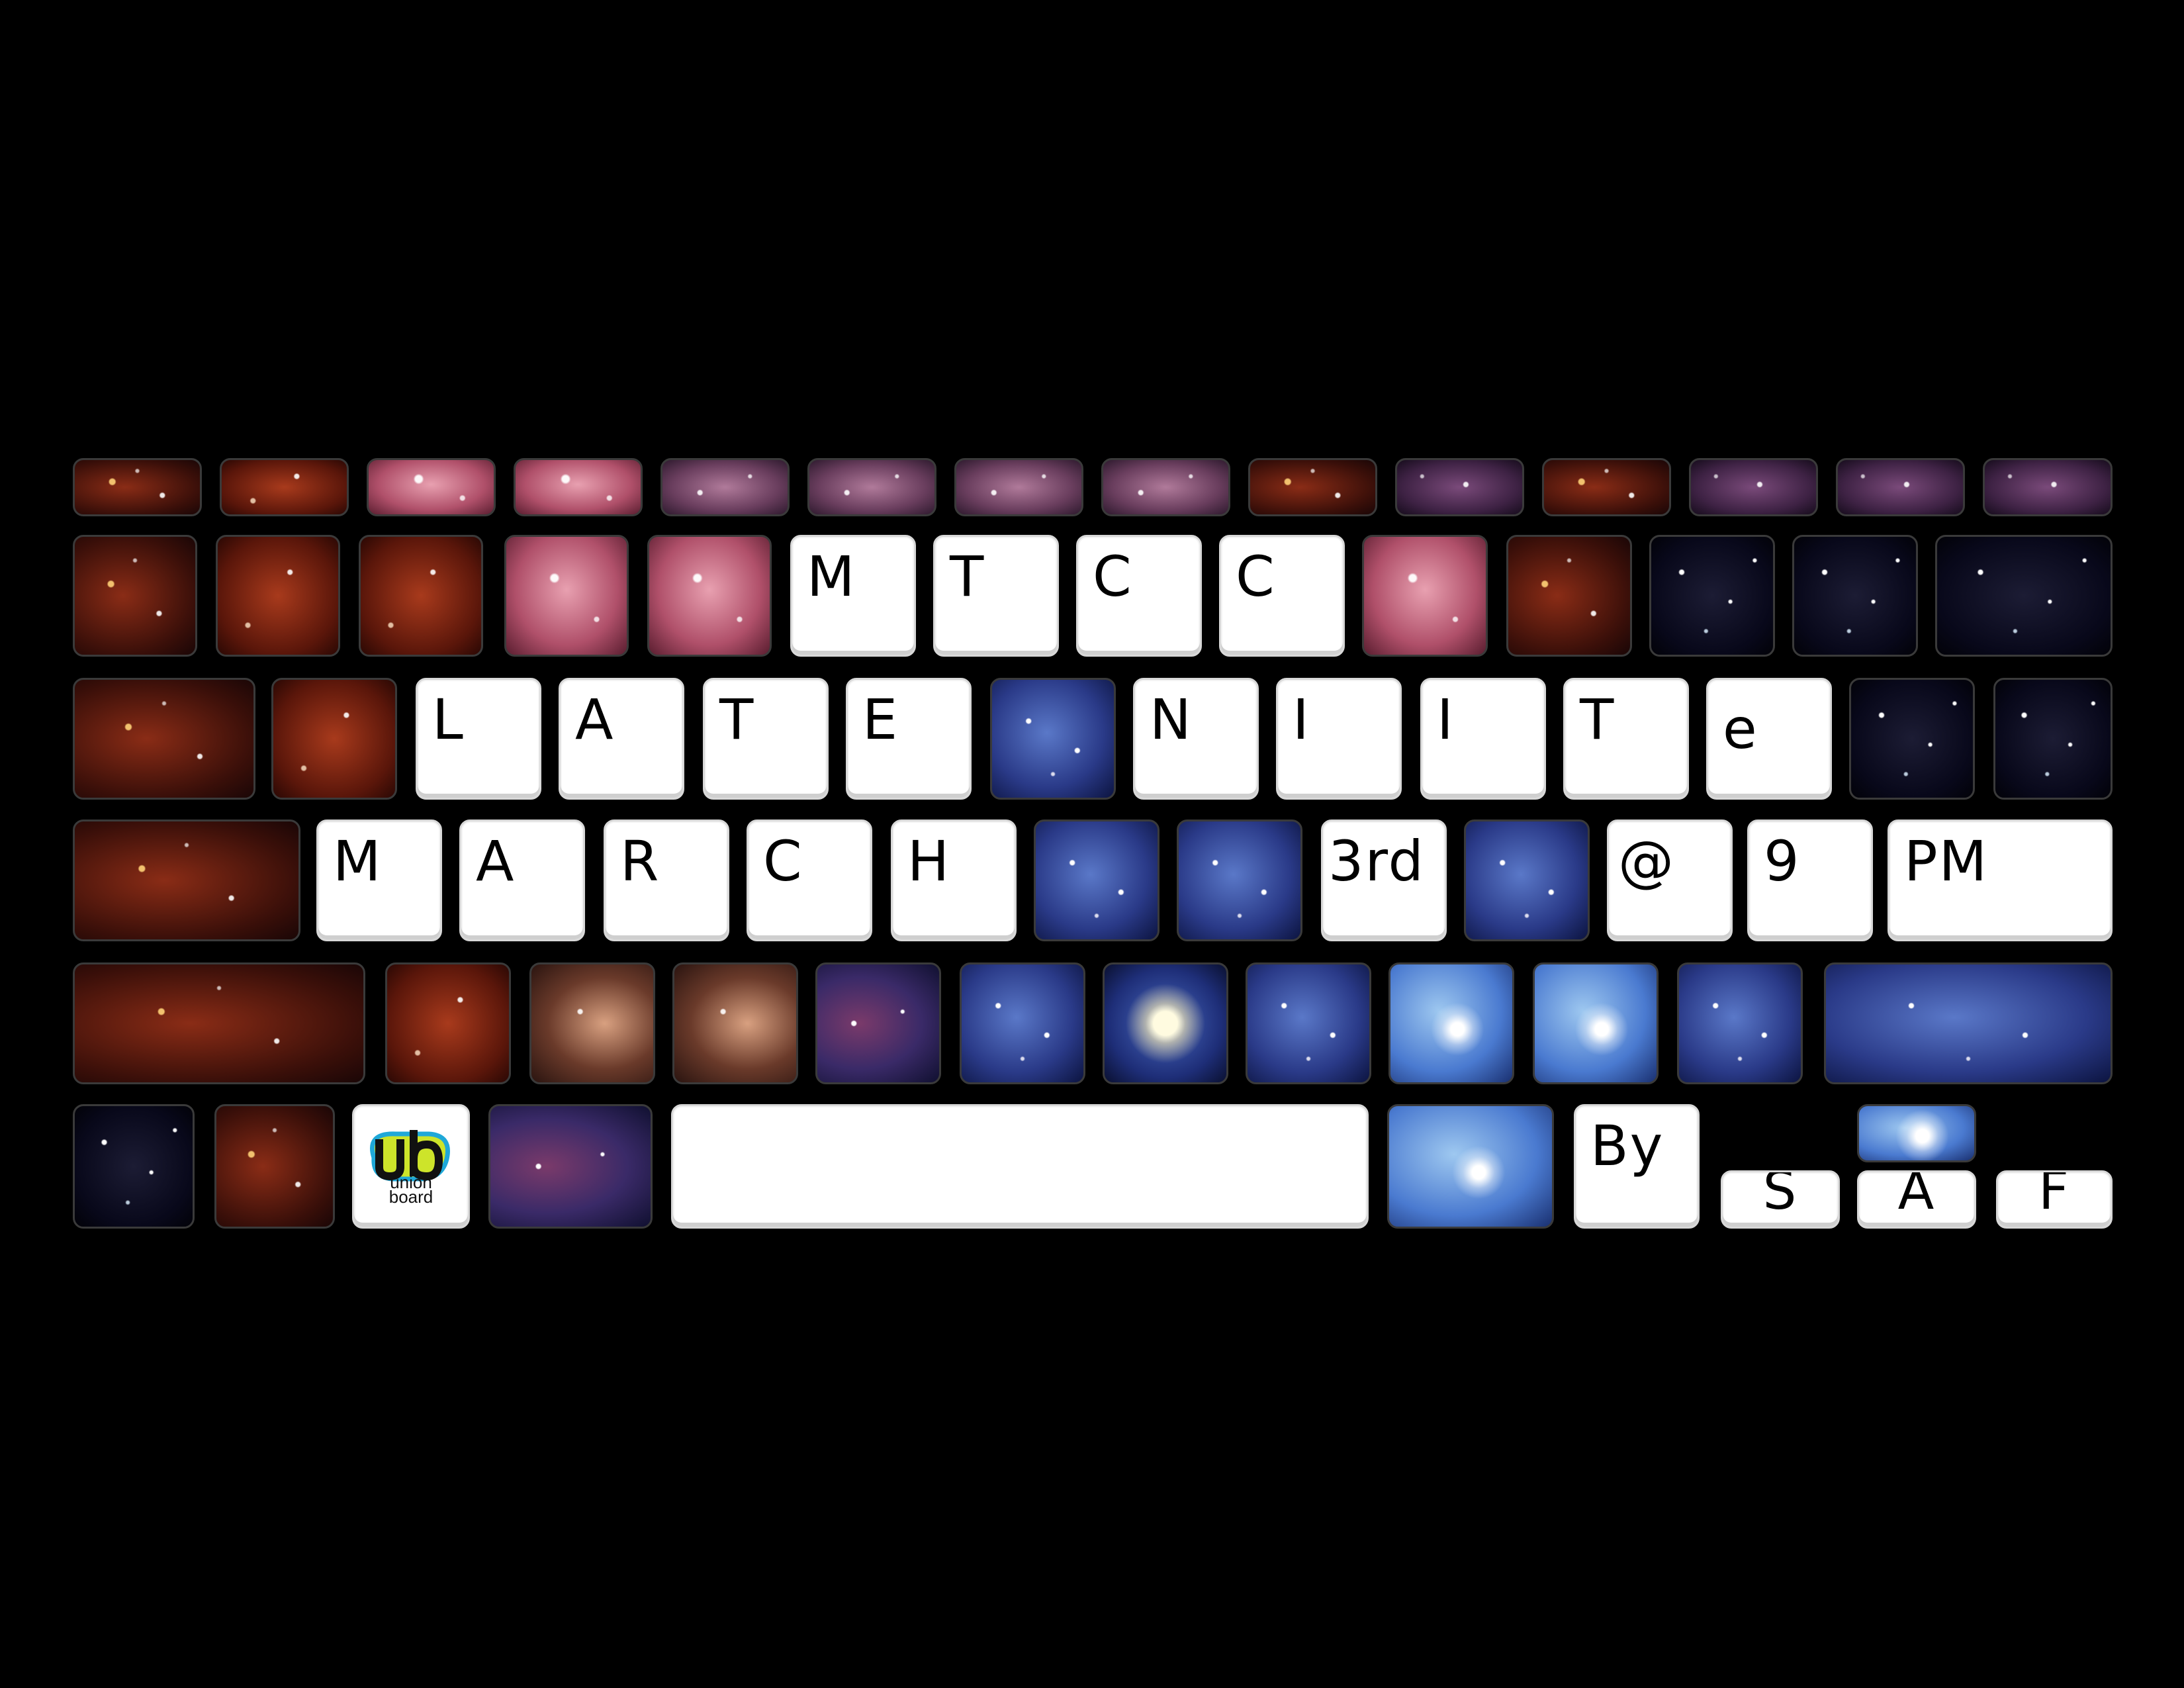 This screenshot has height=1688, width=2184. I want to click on key-shift-left, so click(219, 1023).